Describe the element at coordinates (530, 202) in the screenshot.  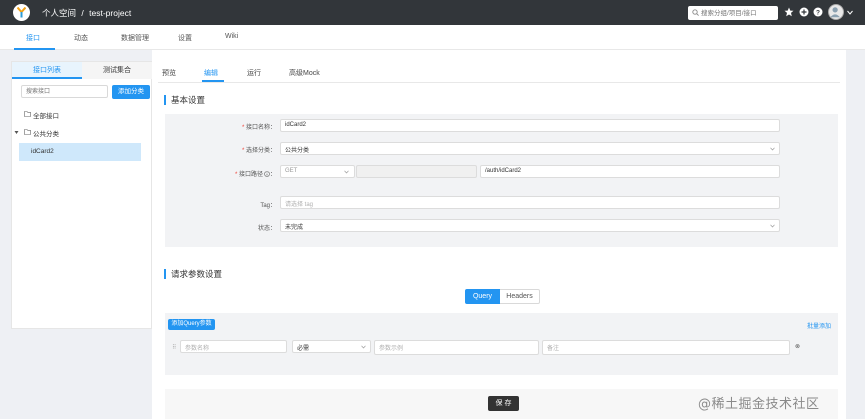
I see `tag-select: 请选择 tag` at that location.